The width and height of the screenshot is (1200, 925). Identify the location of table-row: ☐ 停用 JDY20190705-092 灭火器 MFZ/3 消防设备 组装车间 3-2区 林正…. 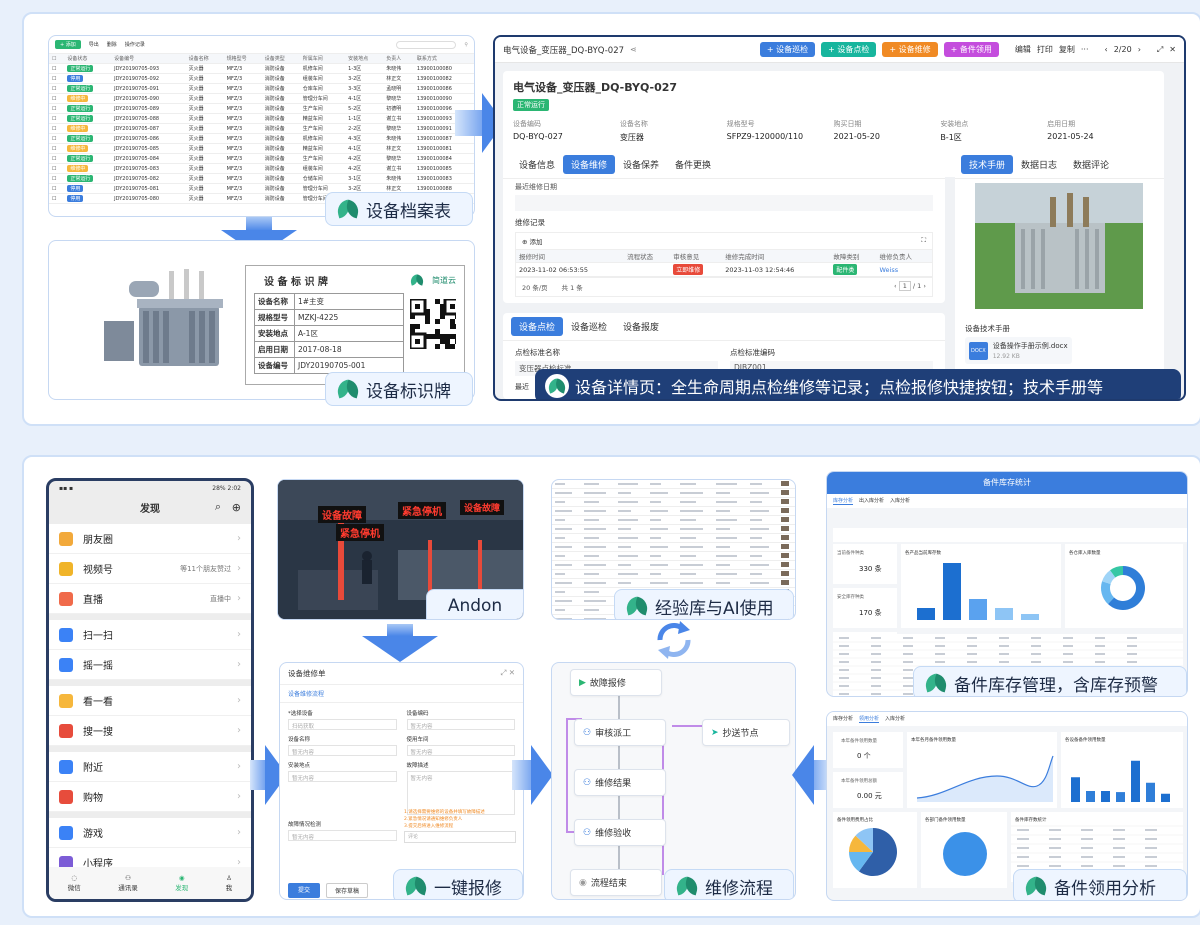
(261, 78).